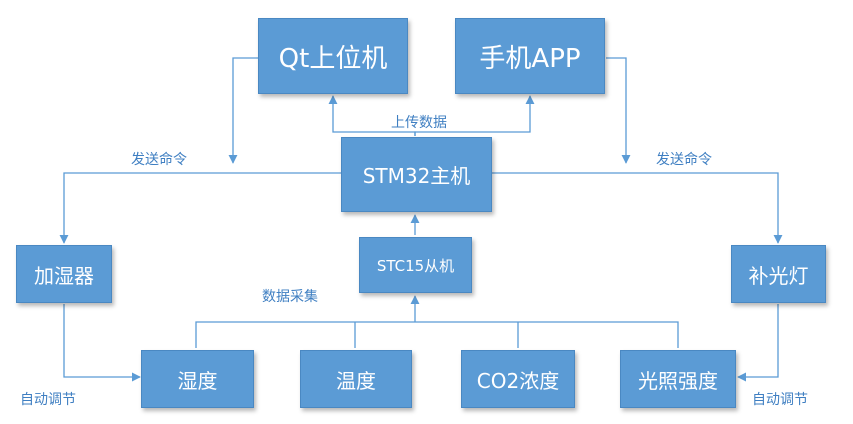 The image size is (853, 424). What do you see at coordinates (290, 297) in the screenshot?
I see `data-collection-label: 数据采集` at bounding box center [290, 297].